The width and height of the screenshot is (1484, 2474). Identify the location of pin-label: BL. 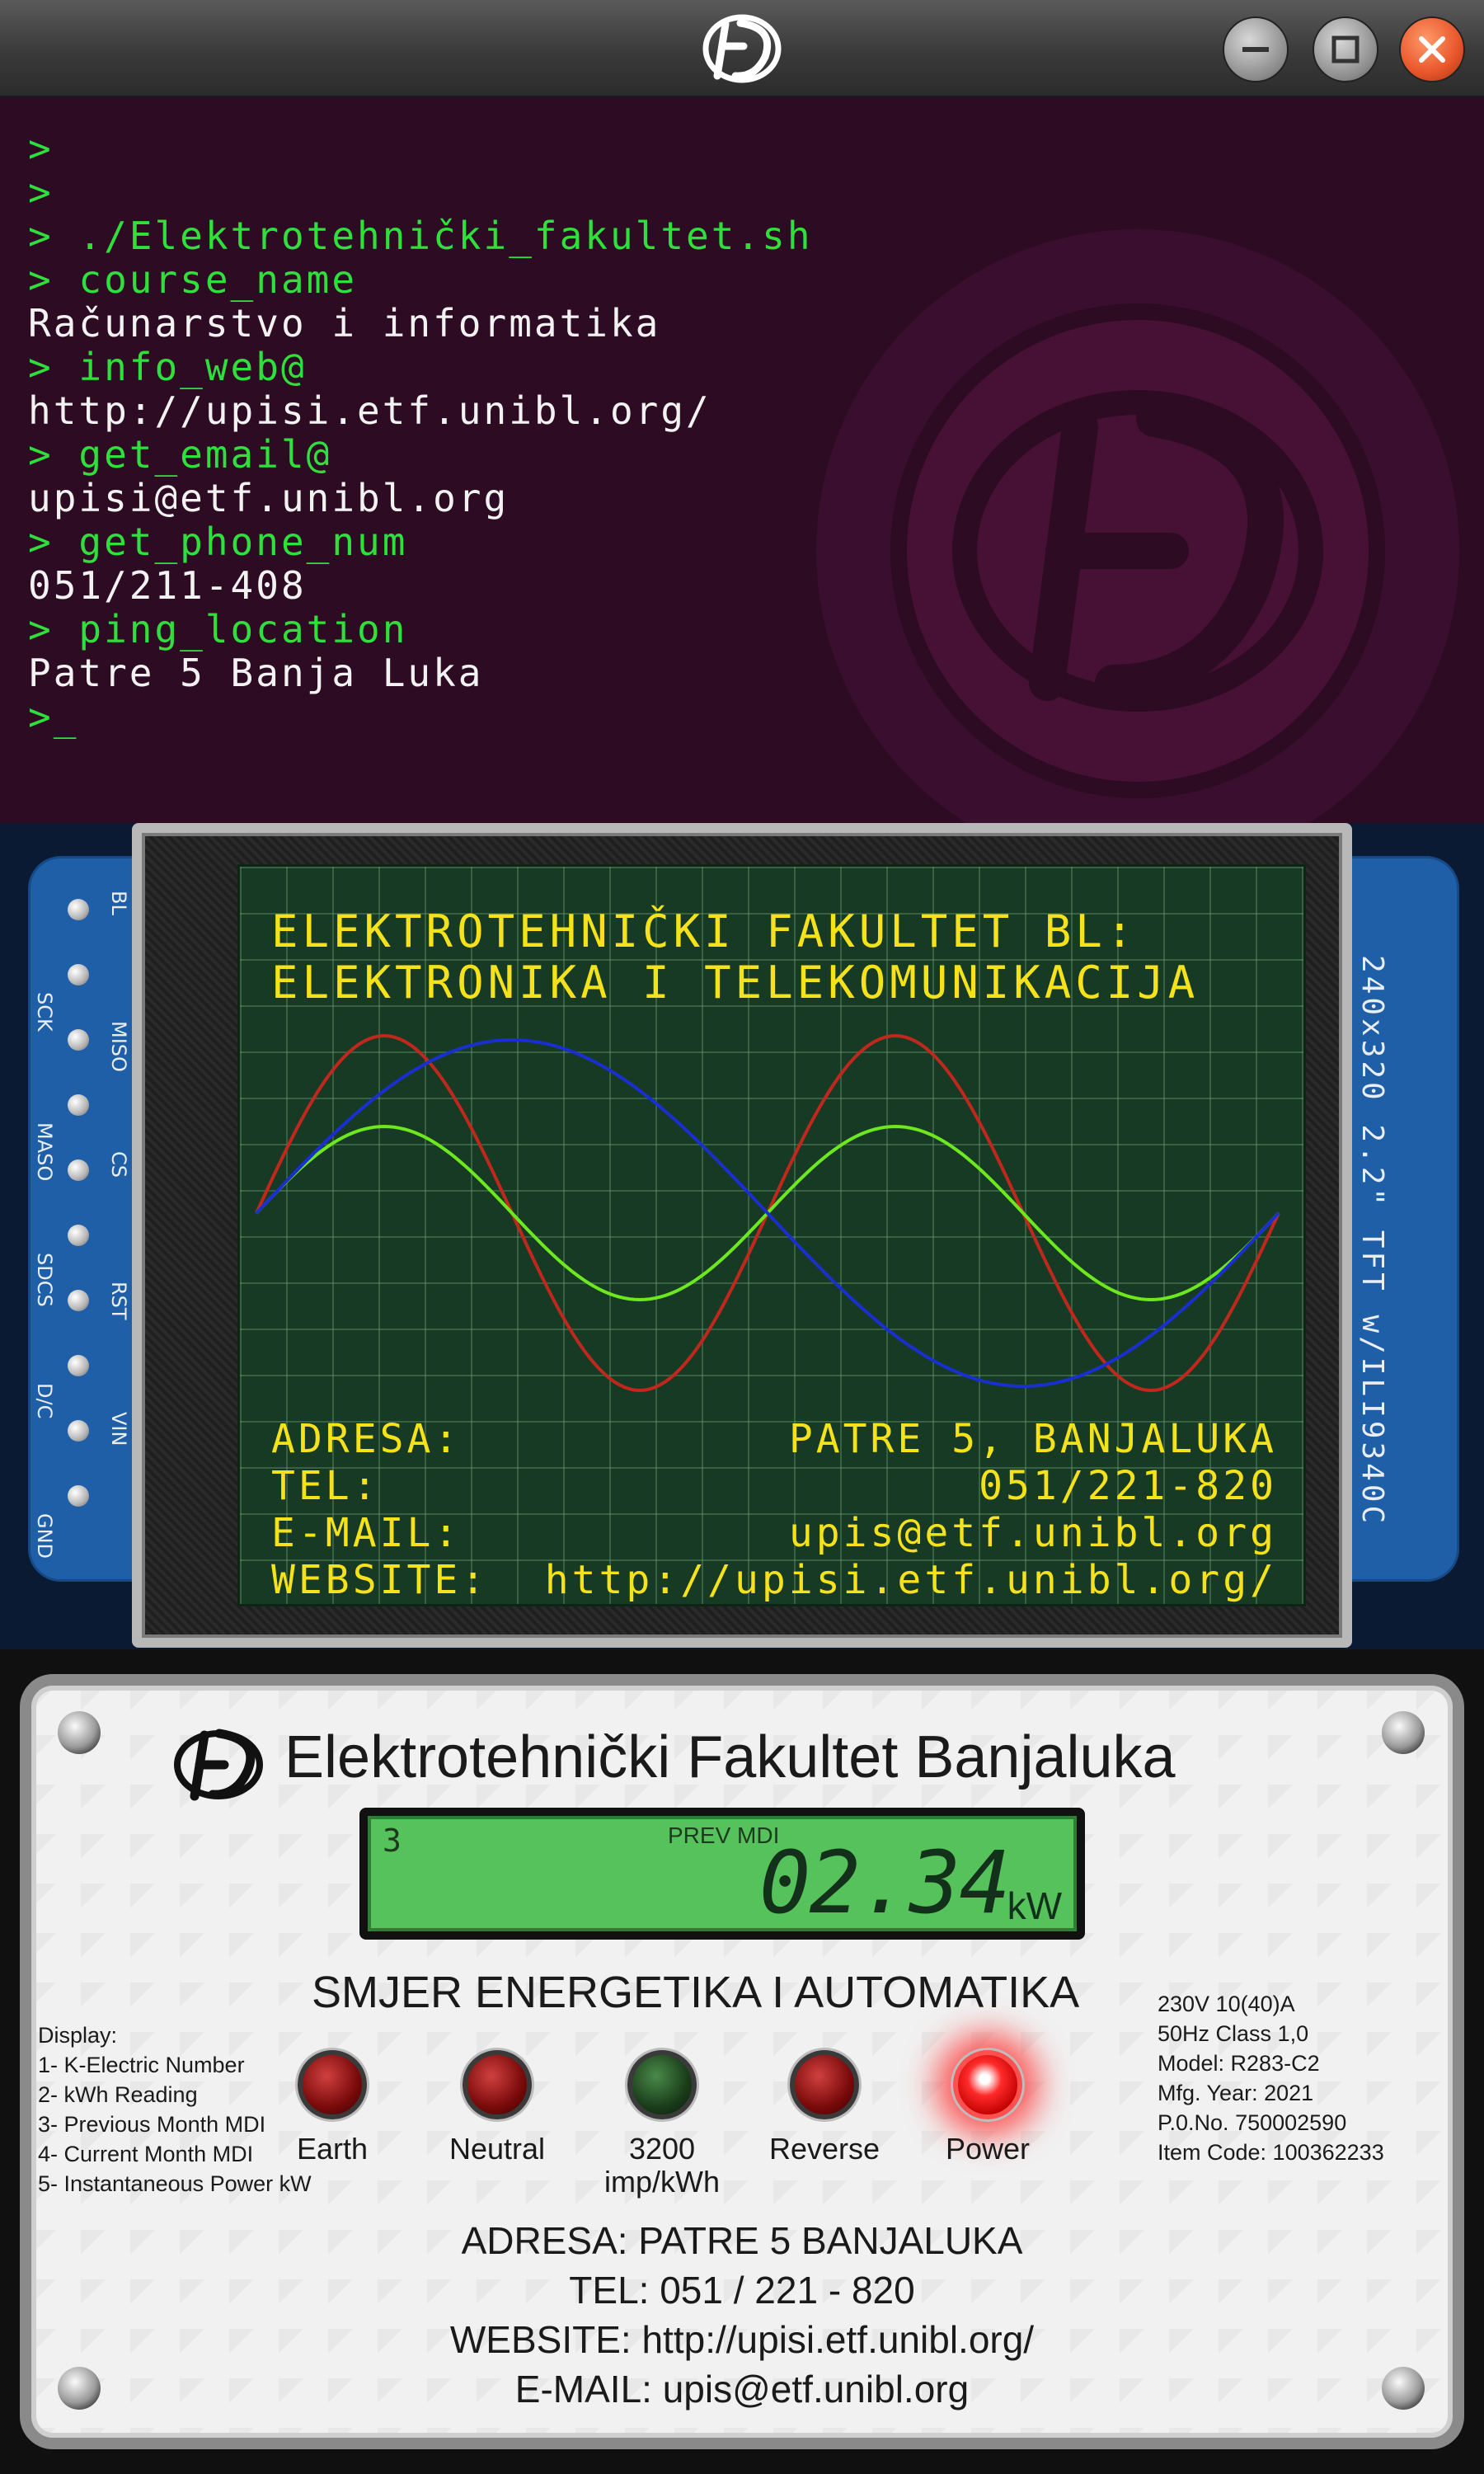
(119, 903).